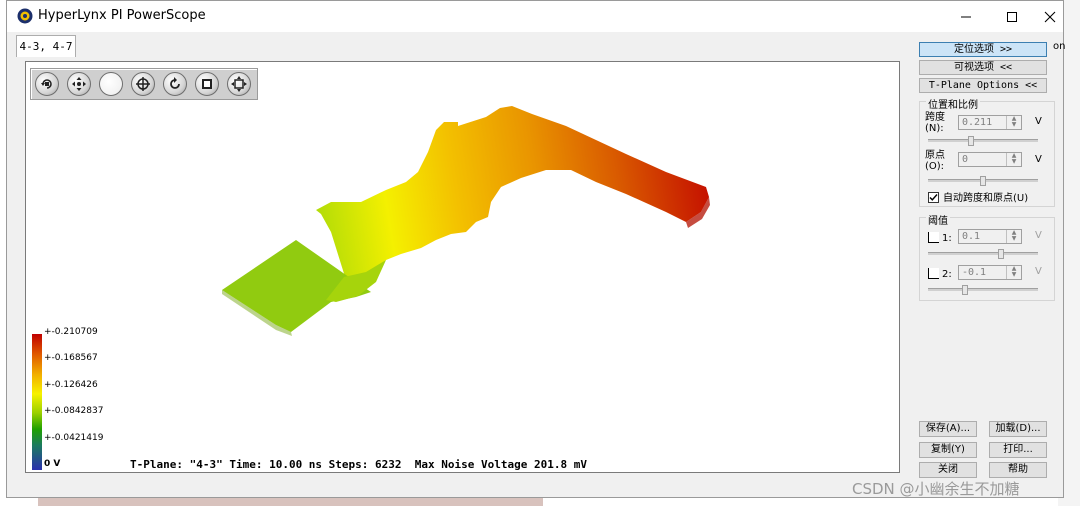  Describe the element at coordinates (983, 290) in the screenshot. I see `threshold-2-slider` at that location.